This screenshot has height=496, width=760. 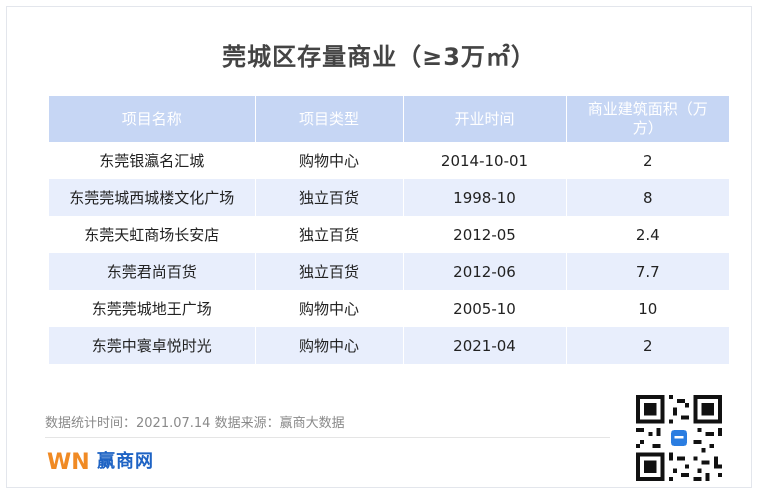 I want to click on cell-opening-date: 1998-10, so click(x=485, y=197).